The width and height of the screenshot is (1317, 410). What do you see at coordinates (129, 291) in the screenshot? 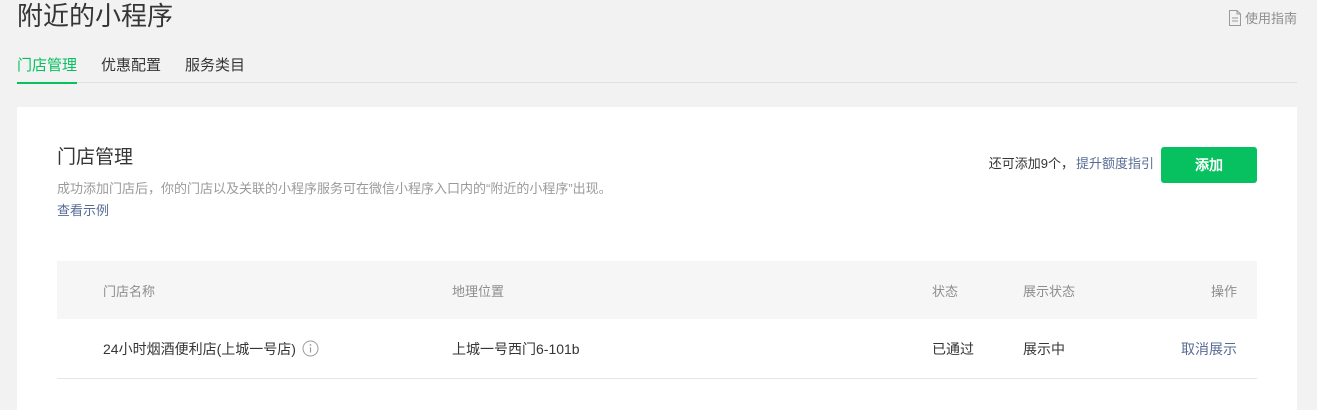
I see `header-store-name: 门店名称` at bounding box center [129, 291].